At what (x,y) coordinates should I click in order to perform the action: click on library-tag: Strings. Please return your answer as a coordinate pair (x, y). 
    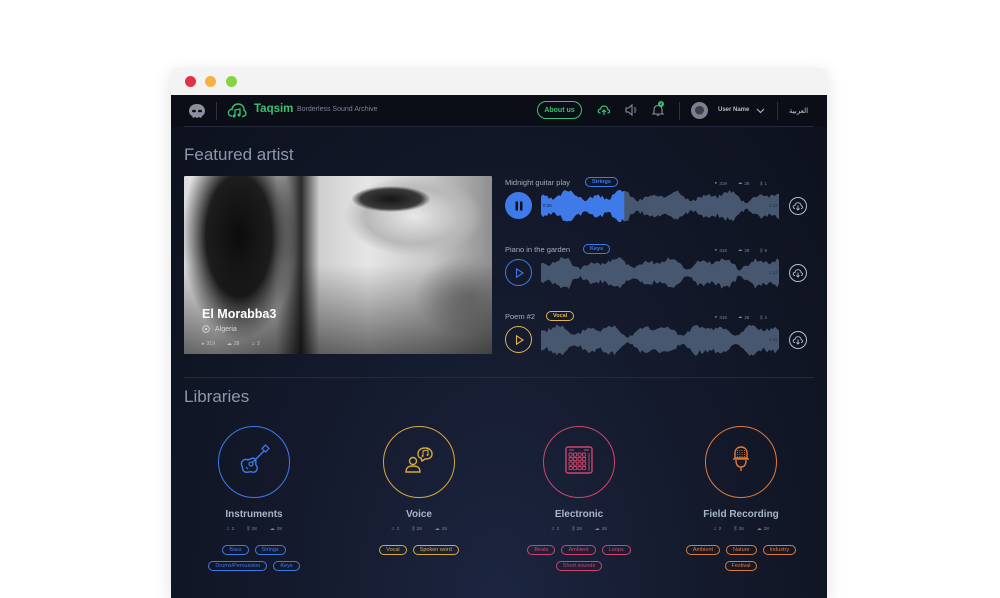
    Looking at the image, I should click on (270, 550).